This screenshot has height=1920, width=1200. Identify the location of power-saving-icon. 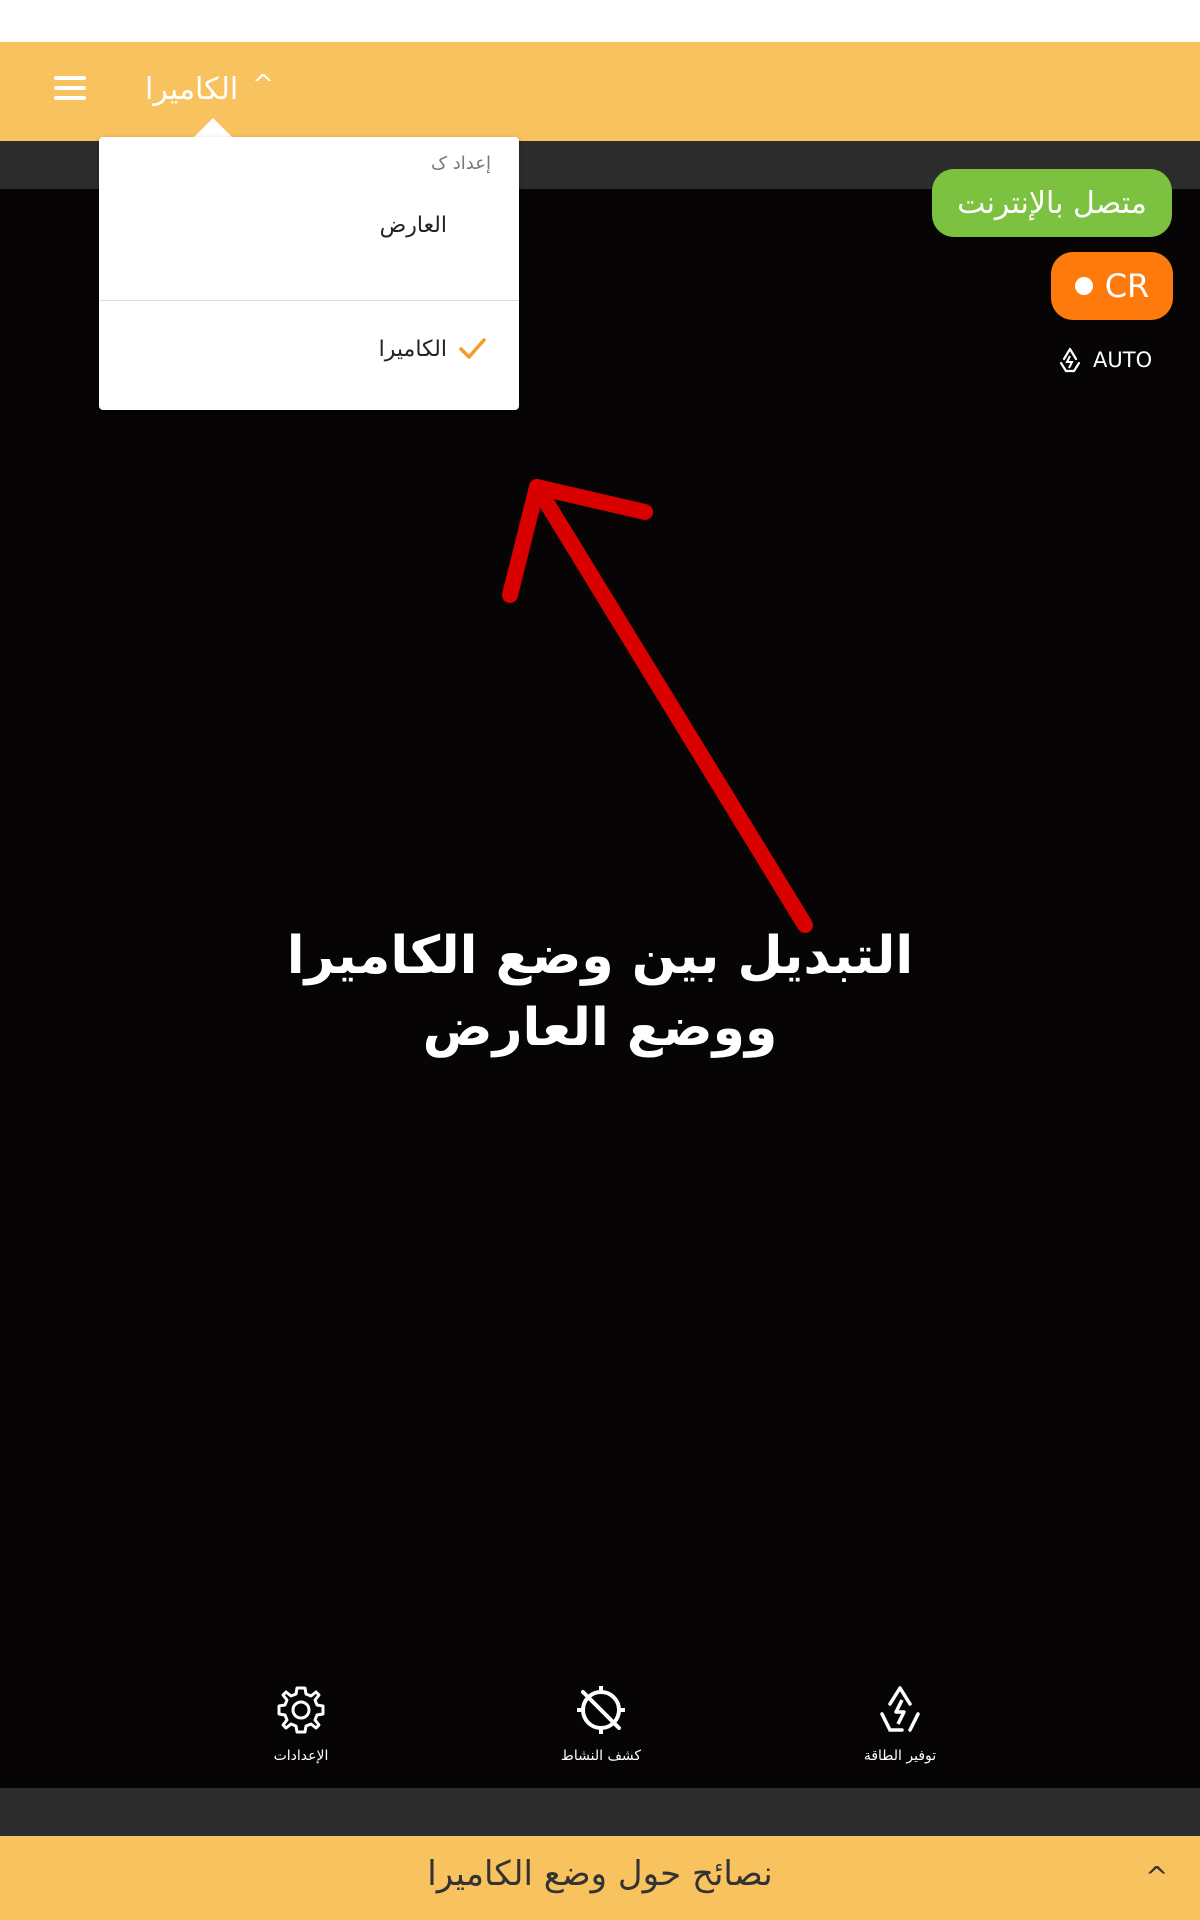
(900, 1709).